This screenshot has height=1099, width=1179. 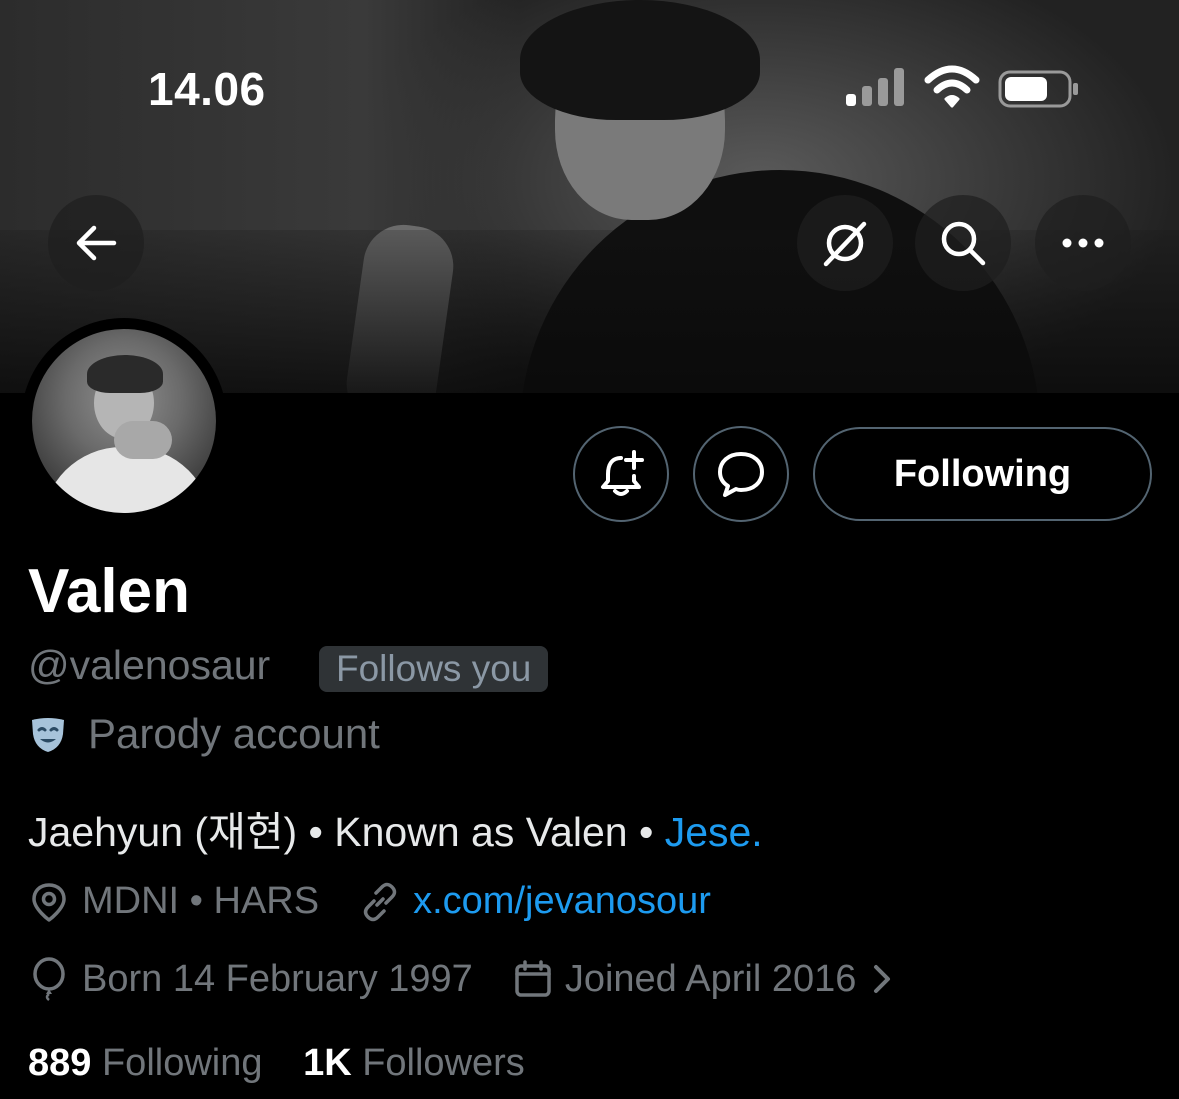 I want to click on link-icon, so click(x=380, y=901).